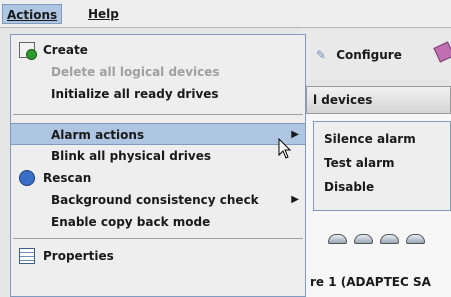 The width and height of the screenshot is (451, 297). I want to click on create-icon, so click(28, 51).